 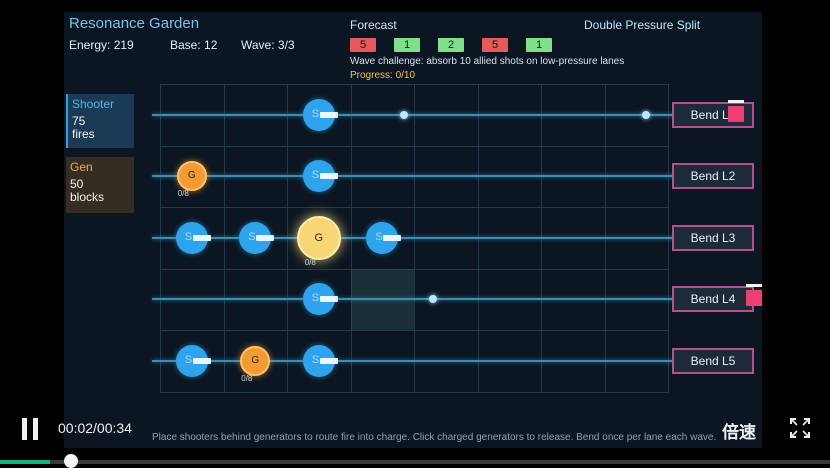 What do you see at coordinates (81, 167) in the screenshot?
I see `gen-card-title: Gen` at bounding box center [81, 167].